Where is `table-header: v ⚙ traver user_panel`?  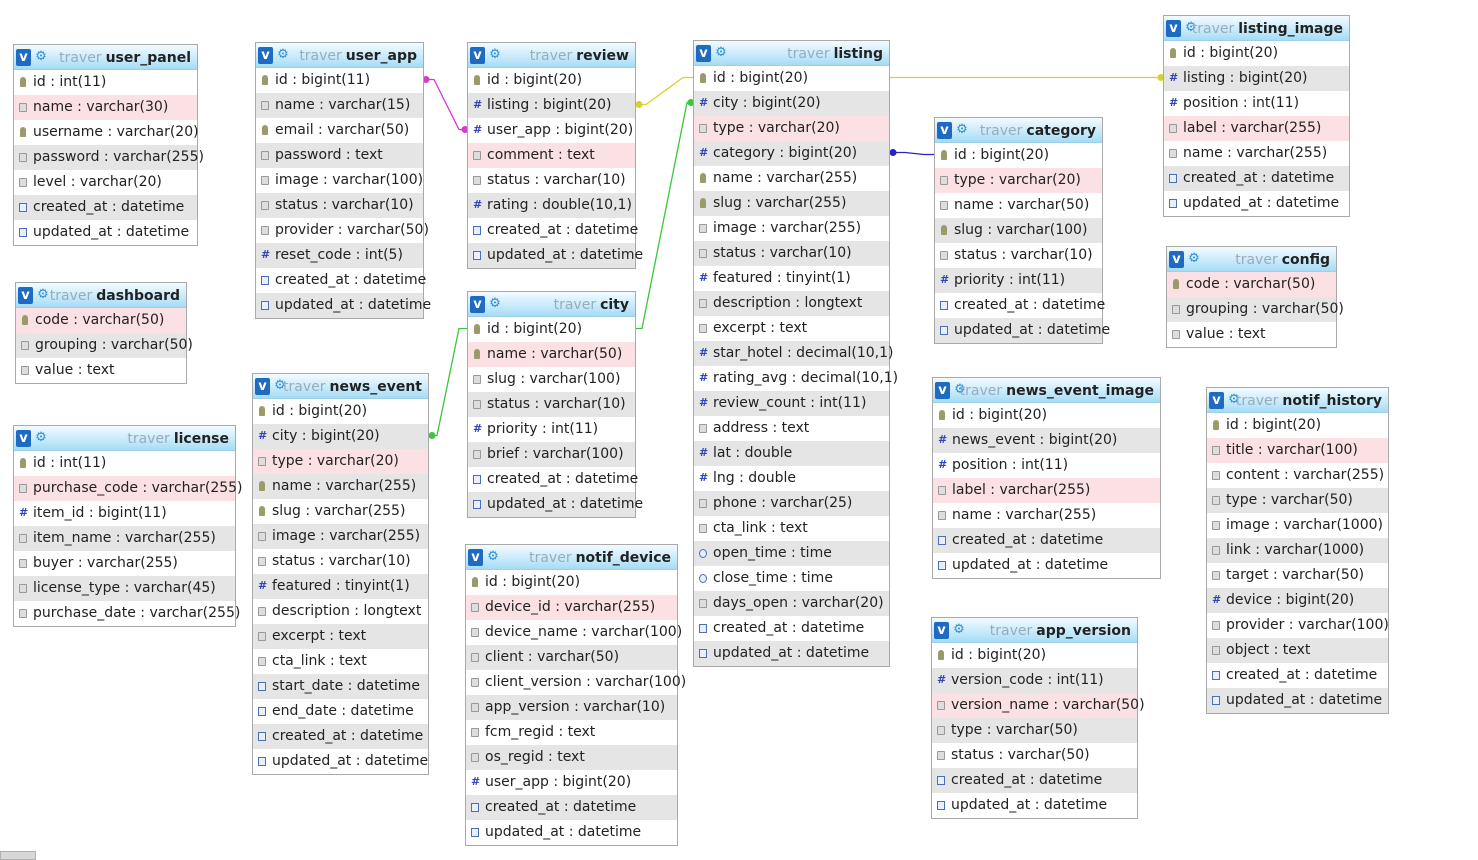 table-header: v ⚙ traver user_panel is located at coordinates (105, 57).